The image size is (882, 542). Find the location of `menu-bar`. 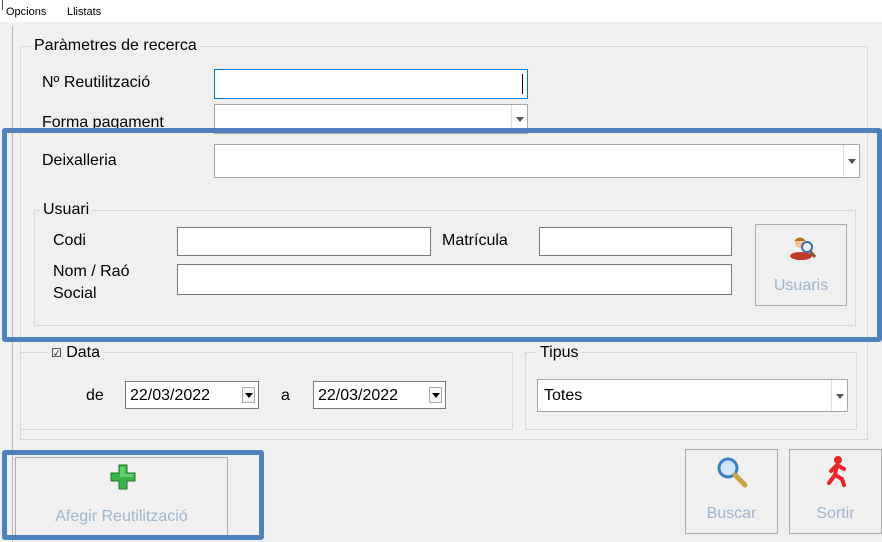

menu-bar is located at coordinates (441, 11).